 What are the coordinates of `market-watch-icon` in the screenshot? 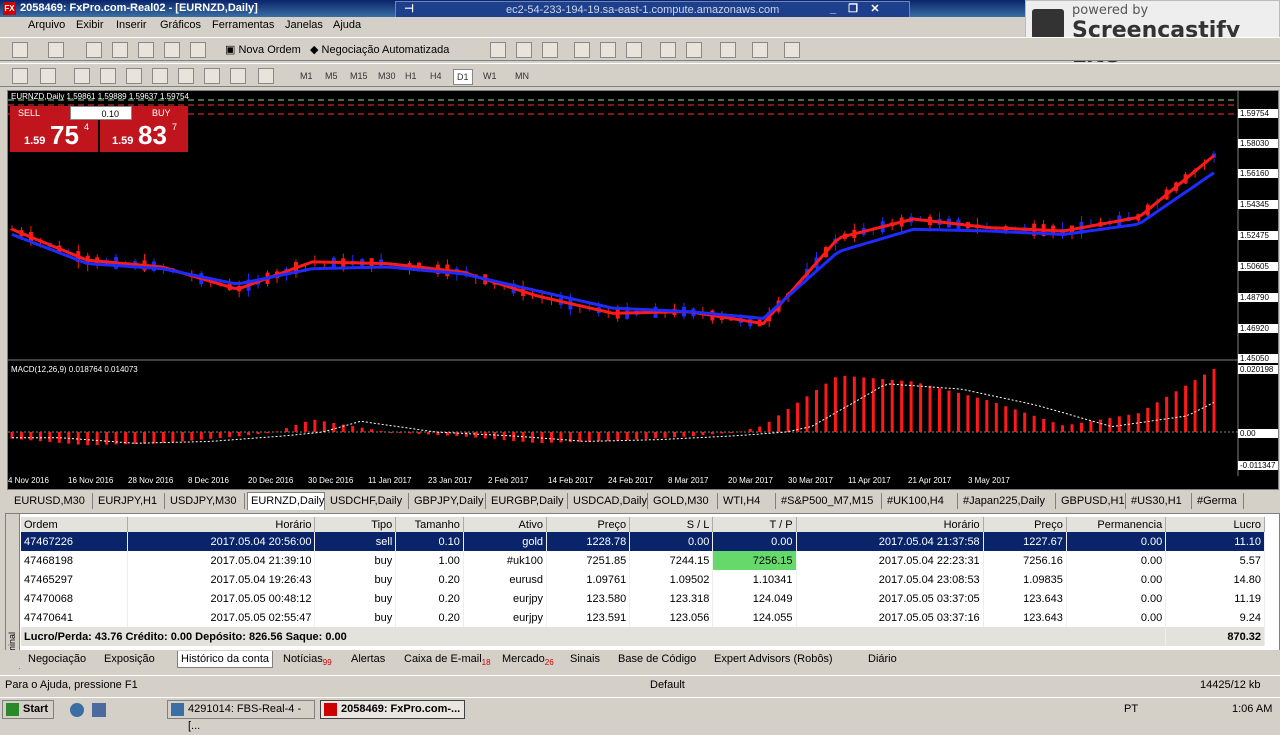 It's located at (94, 50).